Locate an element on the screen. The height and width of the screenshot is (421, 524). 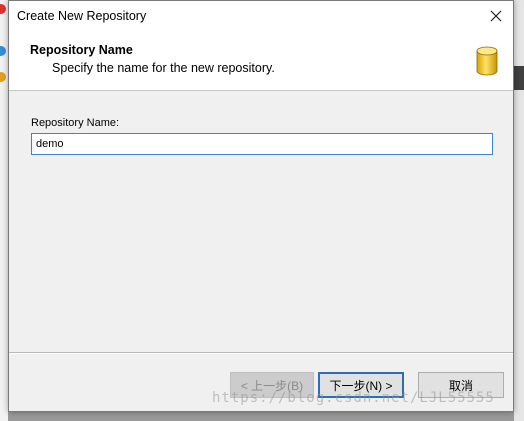
wizard-page-title: Repository Name is located at coordinates (81, 50).